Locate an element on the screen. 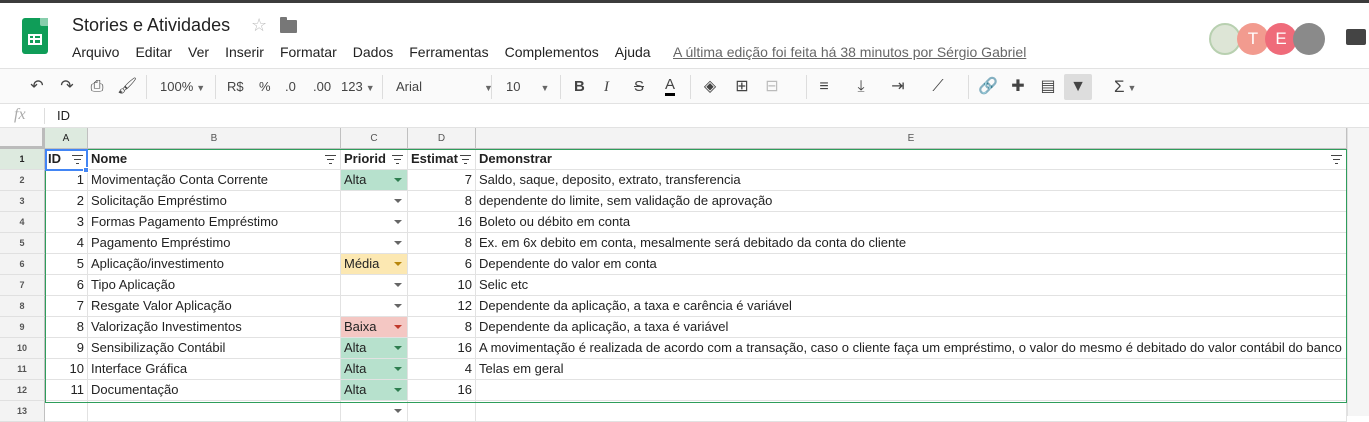 This screenshot has height=422, width=1369. insert-chart-icon: ▤ is located at coordinates (1048, 87).